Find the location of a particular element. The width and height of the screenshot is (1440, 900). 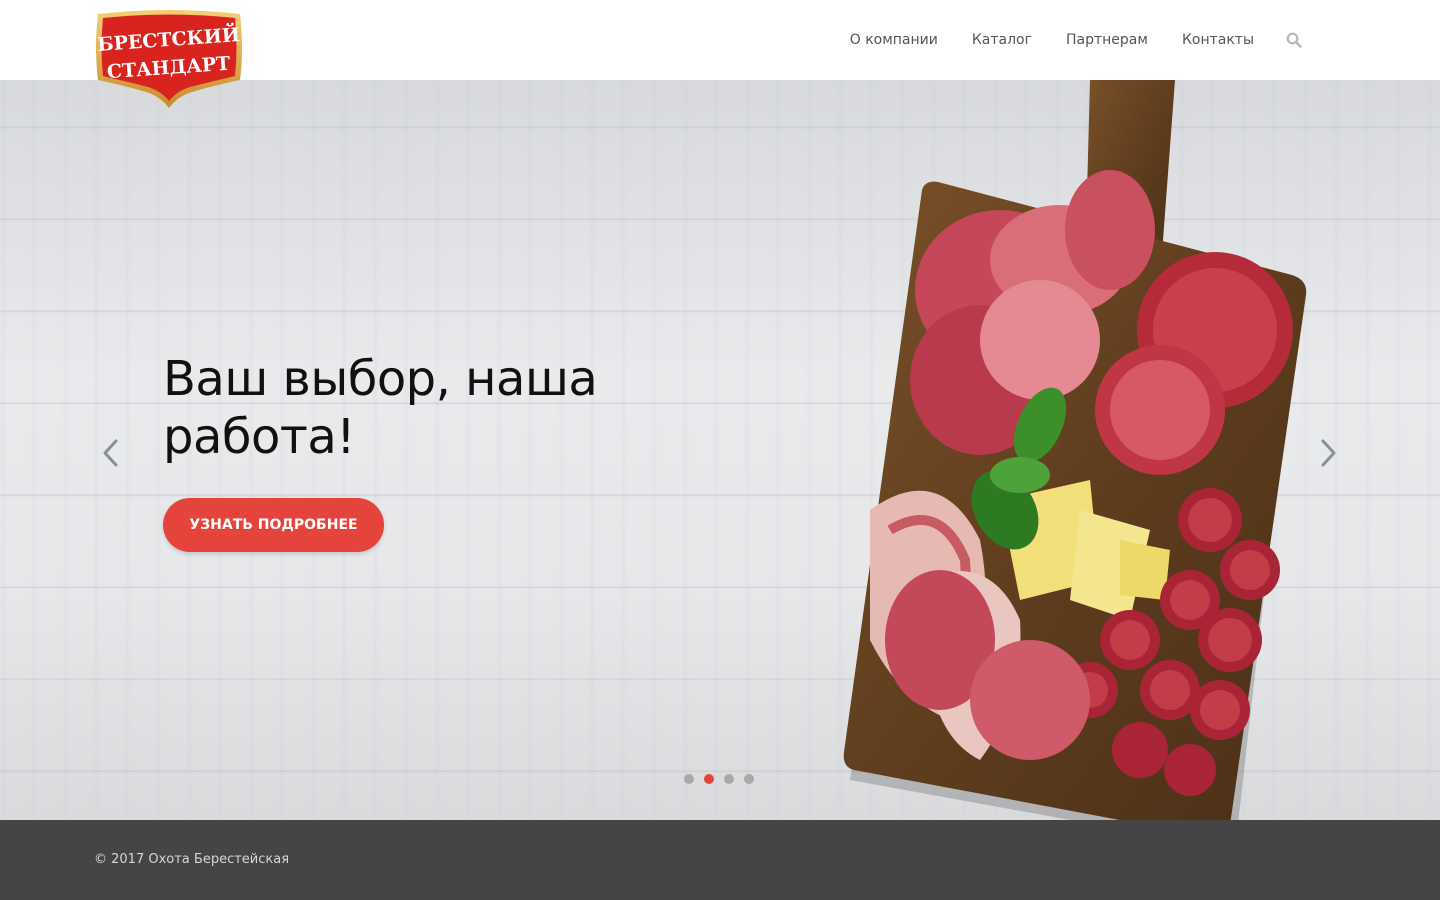

chevron-right-icon is located at coordinates (1328, 453).